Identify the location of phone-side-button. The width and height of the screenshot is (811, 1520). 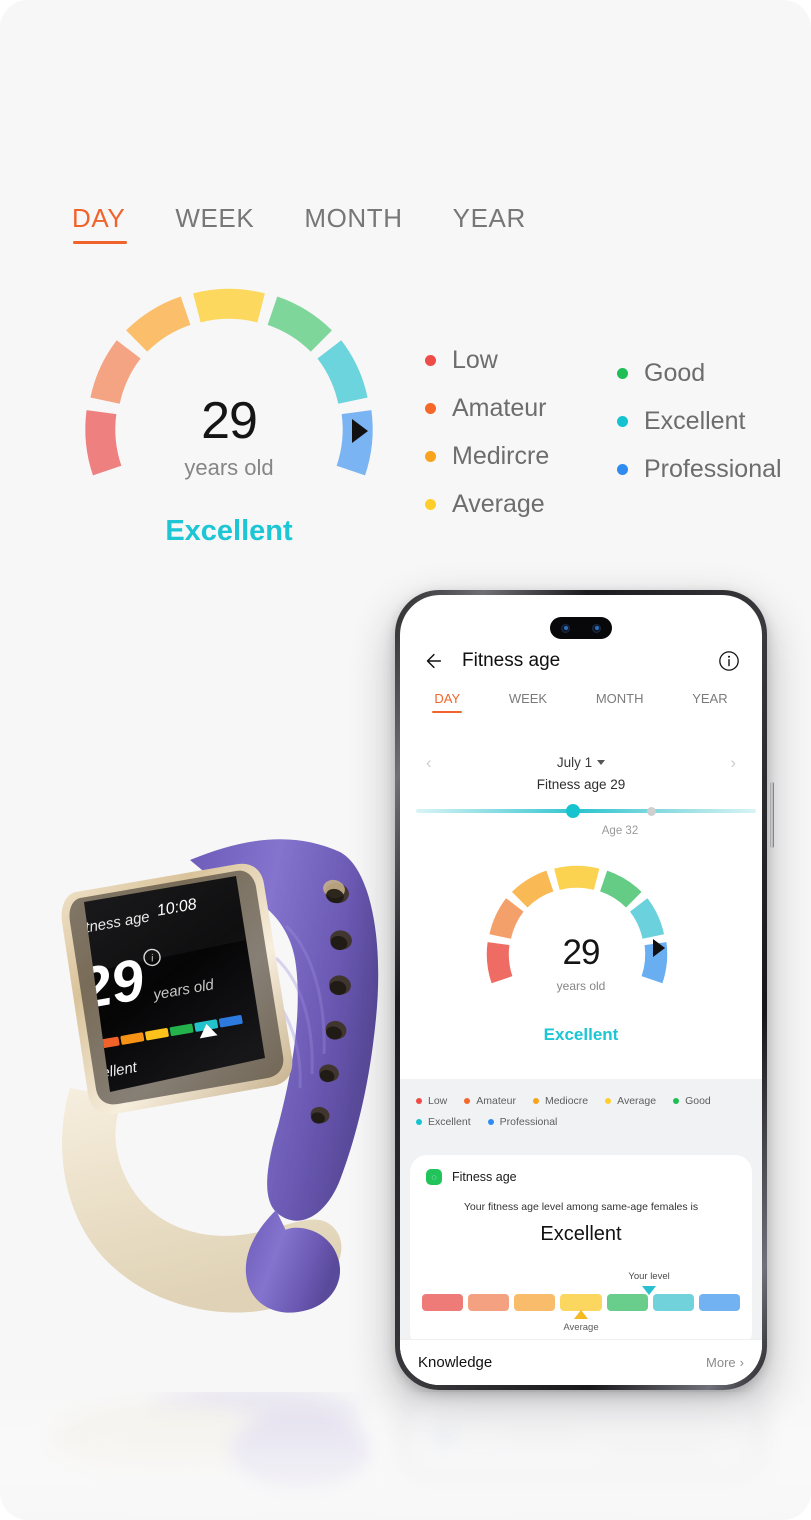
(772, 815).